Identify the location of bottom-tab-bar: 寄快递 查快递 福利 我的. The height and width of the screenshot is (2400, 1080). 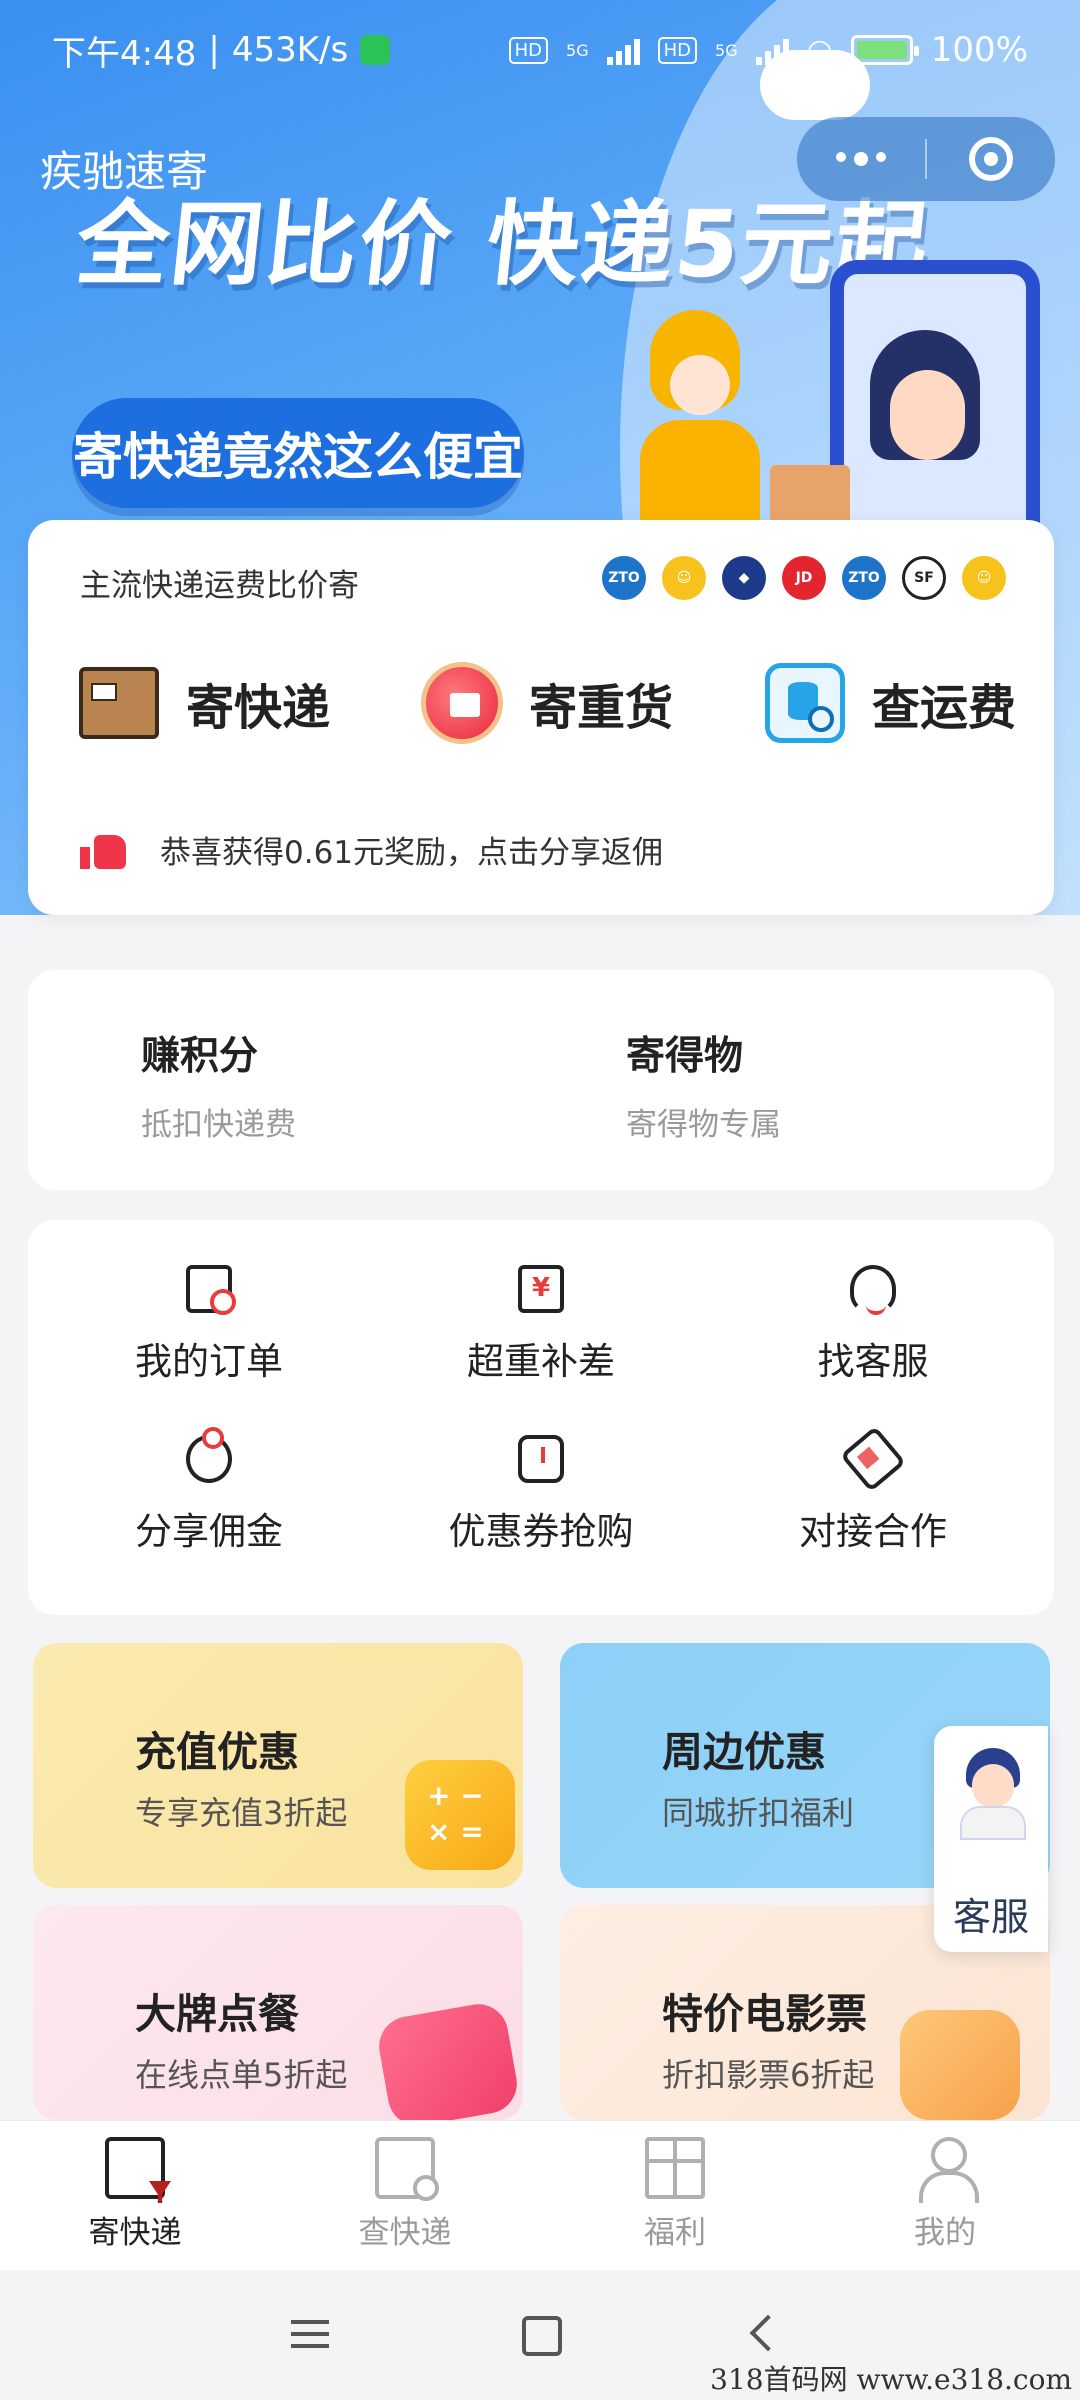
(540, 2195).